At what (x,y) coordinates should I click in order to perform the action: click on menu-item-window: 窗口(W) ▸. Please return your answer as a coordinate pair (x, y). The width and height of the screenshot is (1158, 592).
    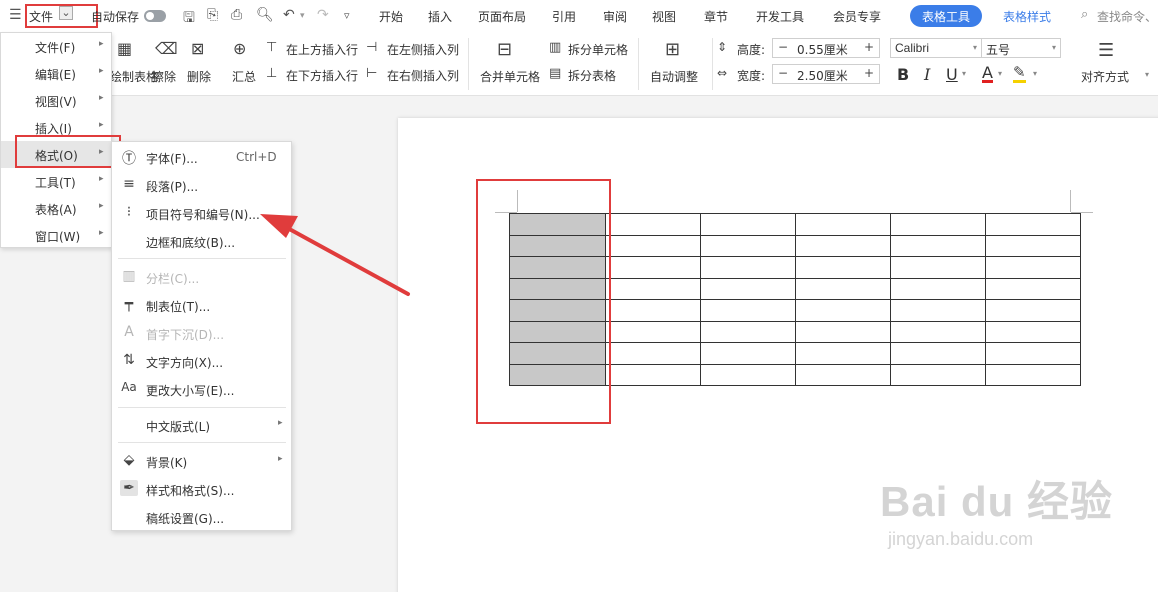
    Looking at the image, I should click on (56, 235).